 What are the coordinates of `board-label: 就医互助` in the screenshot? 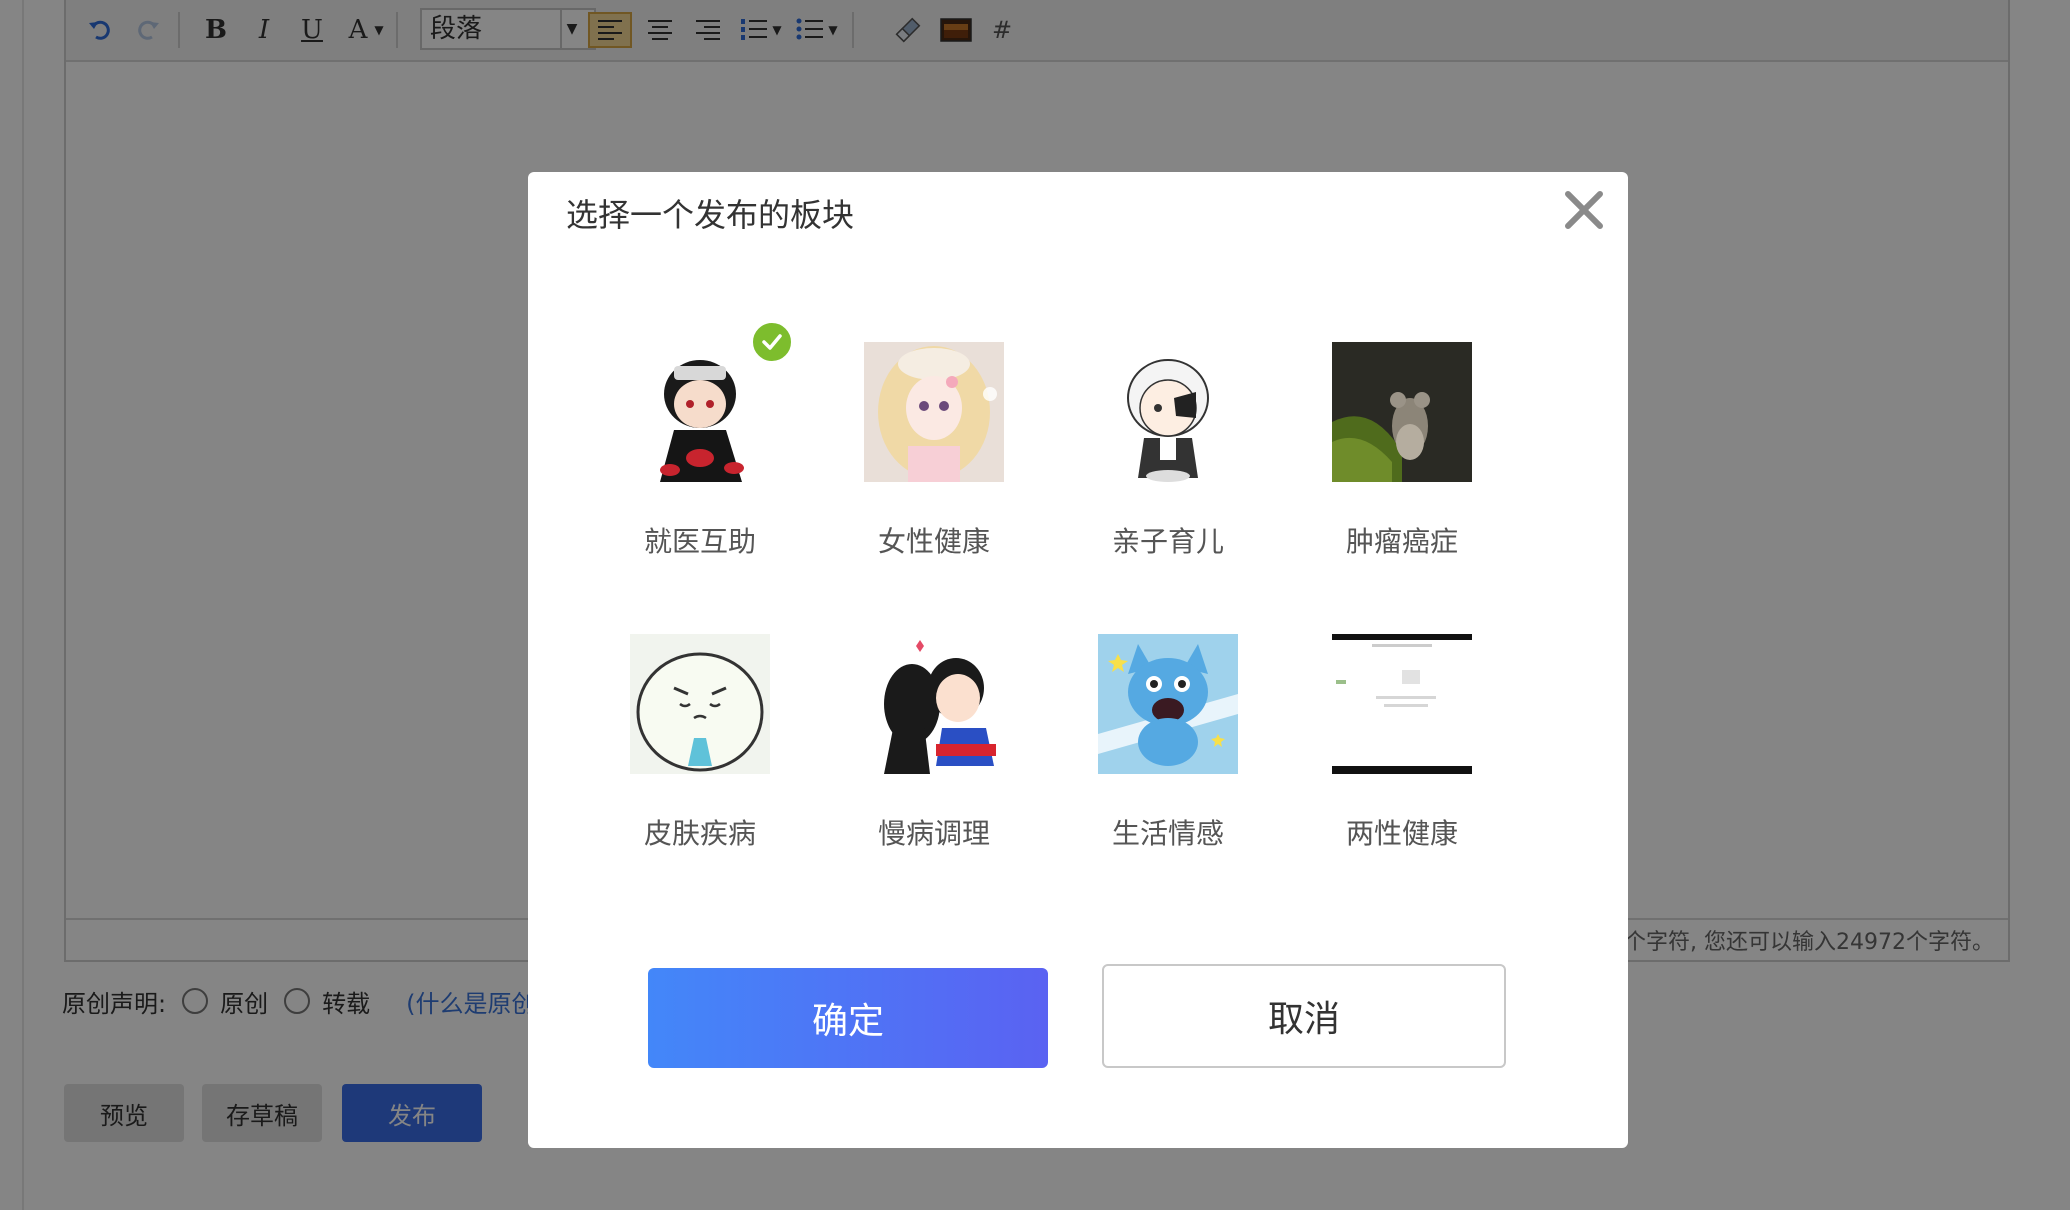 It's located at (699, 541).